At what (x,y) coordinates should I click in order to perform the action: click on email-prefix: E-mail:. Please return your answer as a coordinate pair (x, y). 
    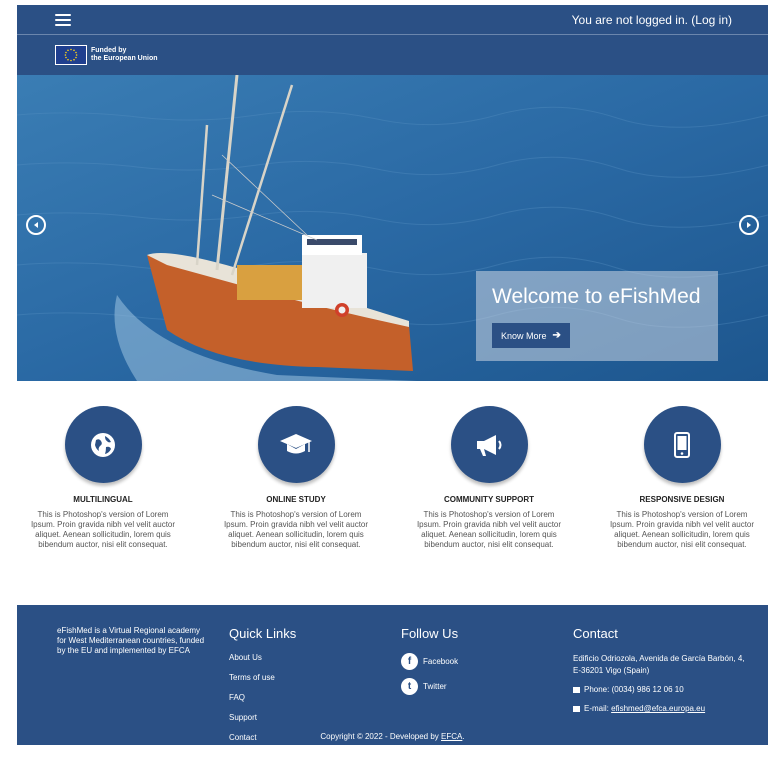
    Looking at the image, I should click on (596, 708).